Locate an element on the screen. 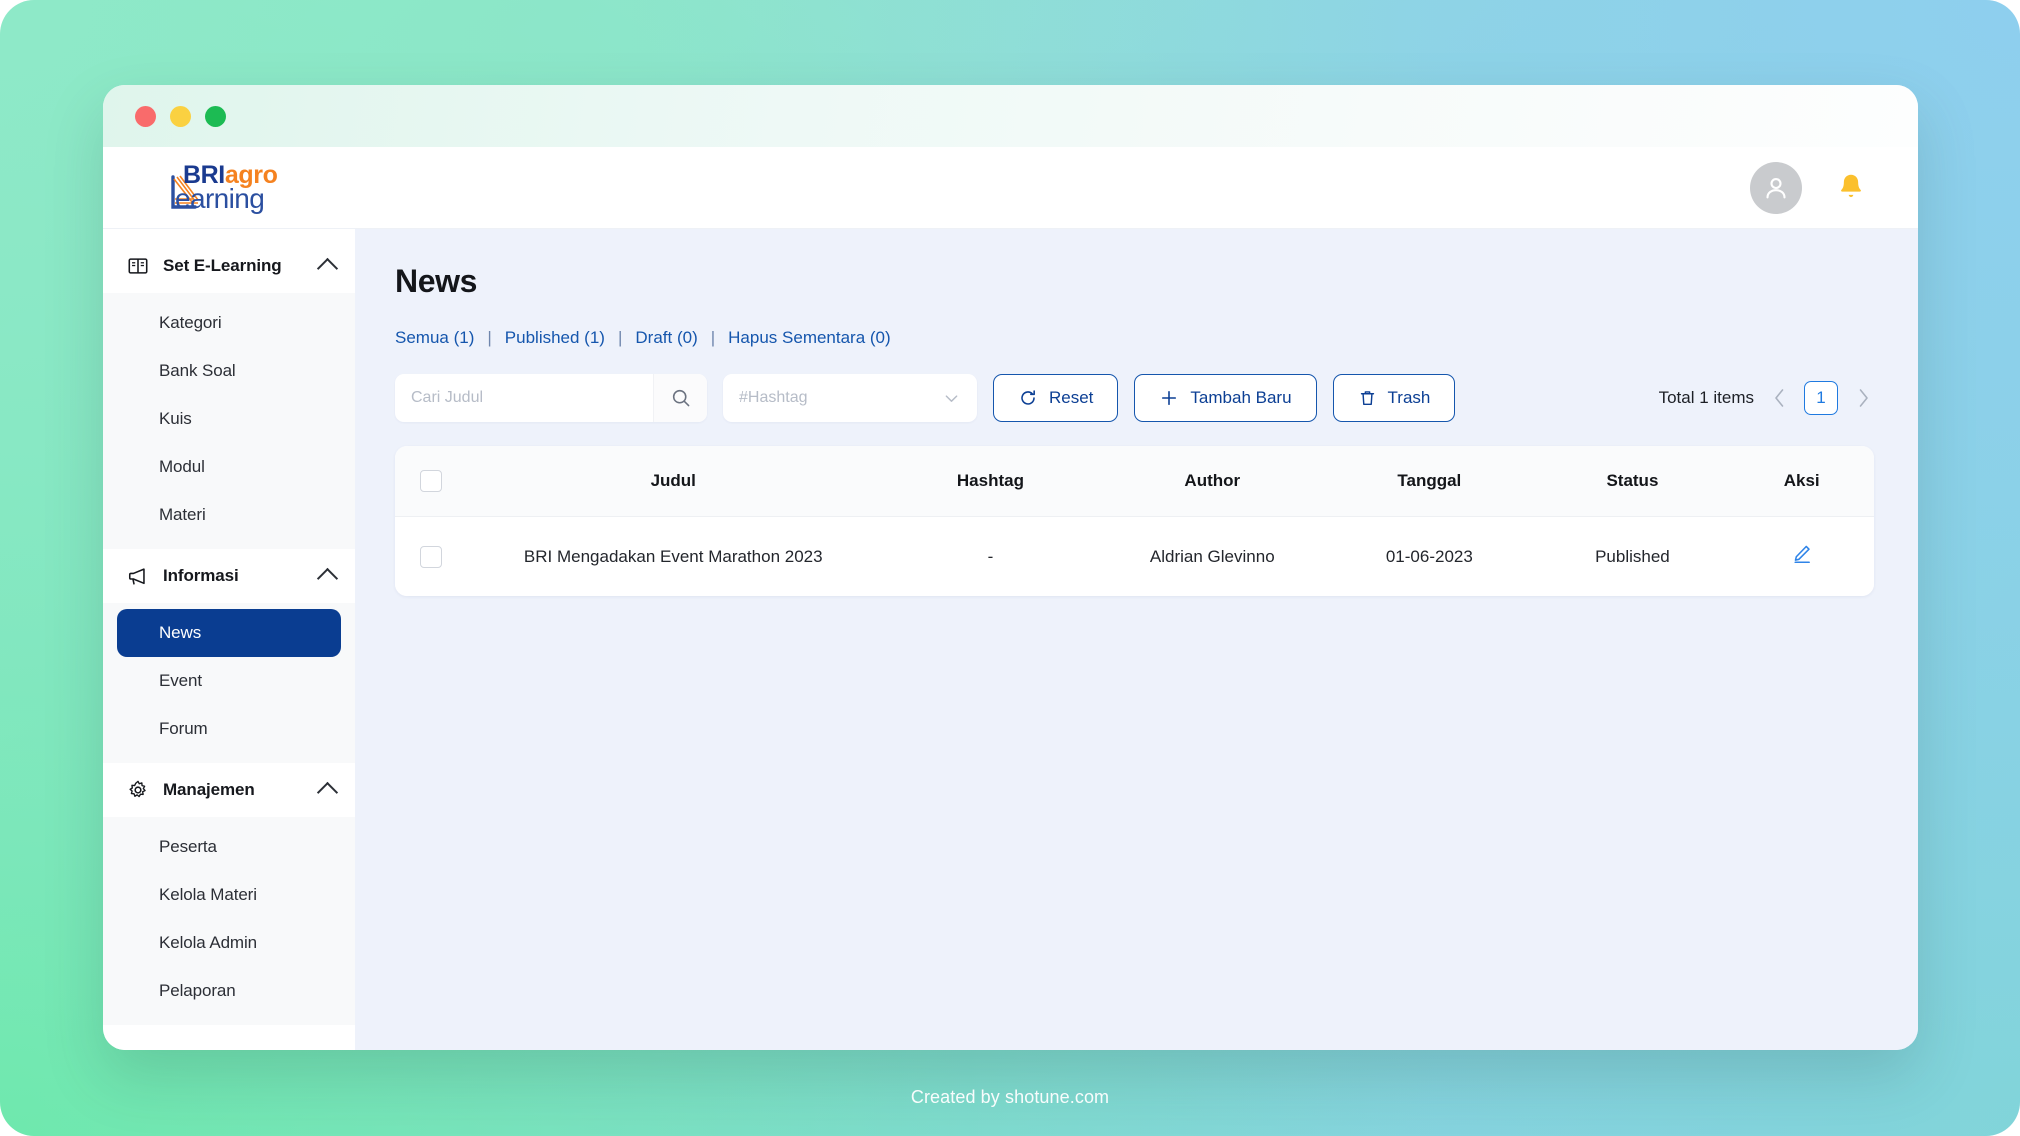  chevron-right-icon is located at coordinates (1863, 398).